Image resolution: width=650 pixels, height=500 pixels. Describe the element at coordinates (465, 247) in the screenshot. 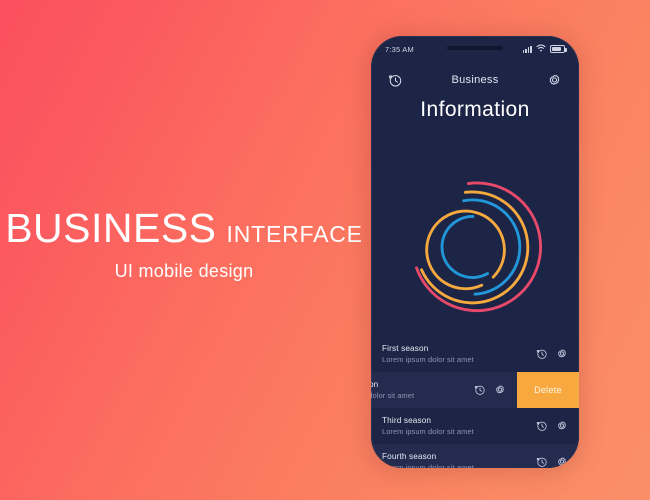

I see `ring-inner-blue` at that location.